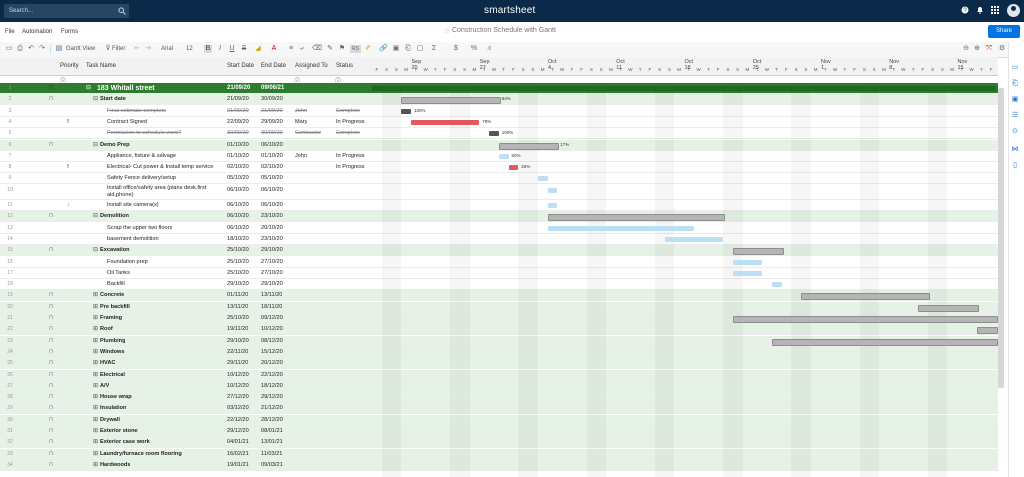 The image size is (1024, 477). I want to click on menu-file: File, so click(10, 32).